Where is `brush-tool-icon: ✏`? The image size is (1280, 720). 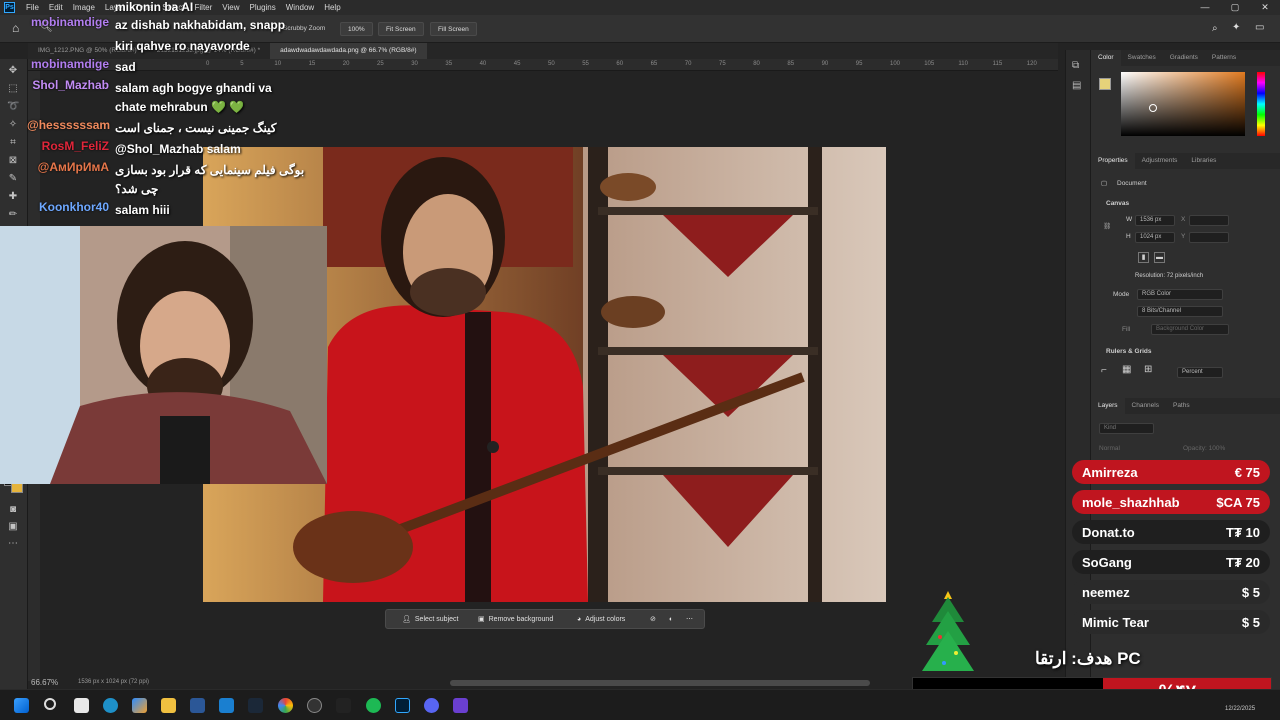 brush-tool-icon: ✏ is located at coordinates (13, 215).